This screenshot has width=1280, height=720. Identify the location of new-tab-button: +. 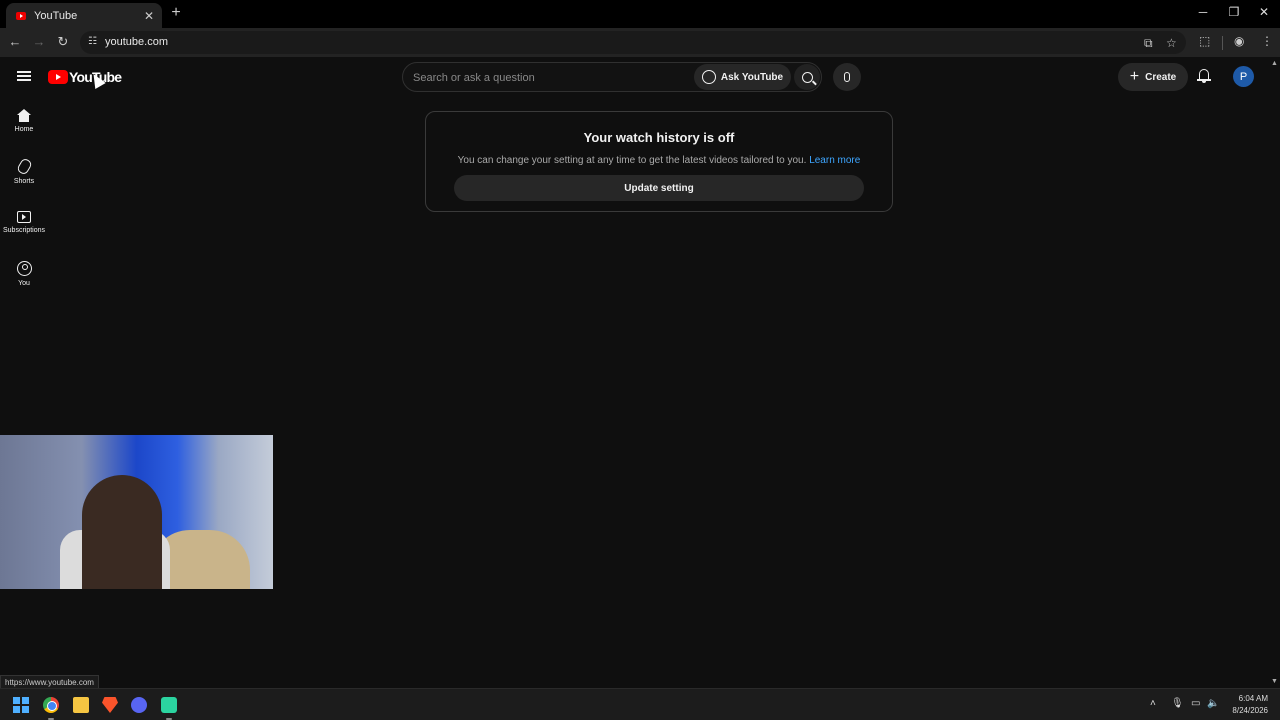
(176, 13).